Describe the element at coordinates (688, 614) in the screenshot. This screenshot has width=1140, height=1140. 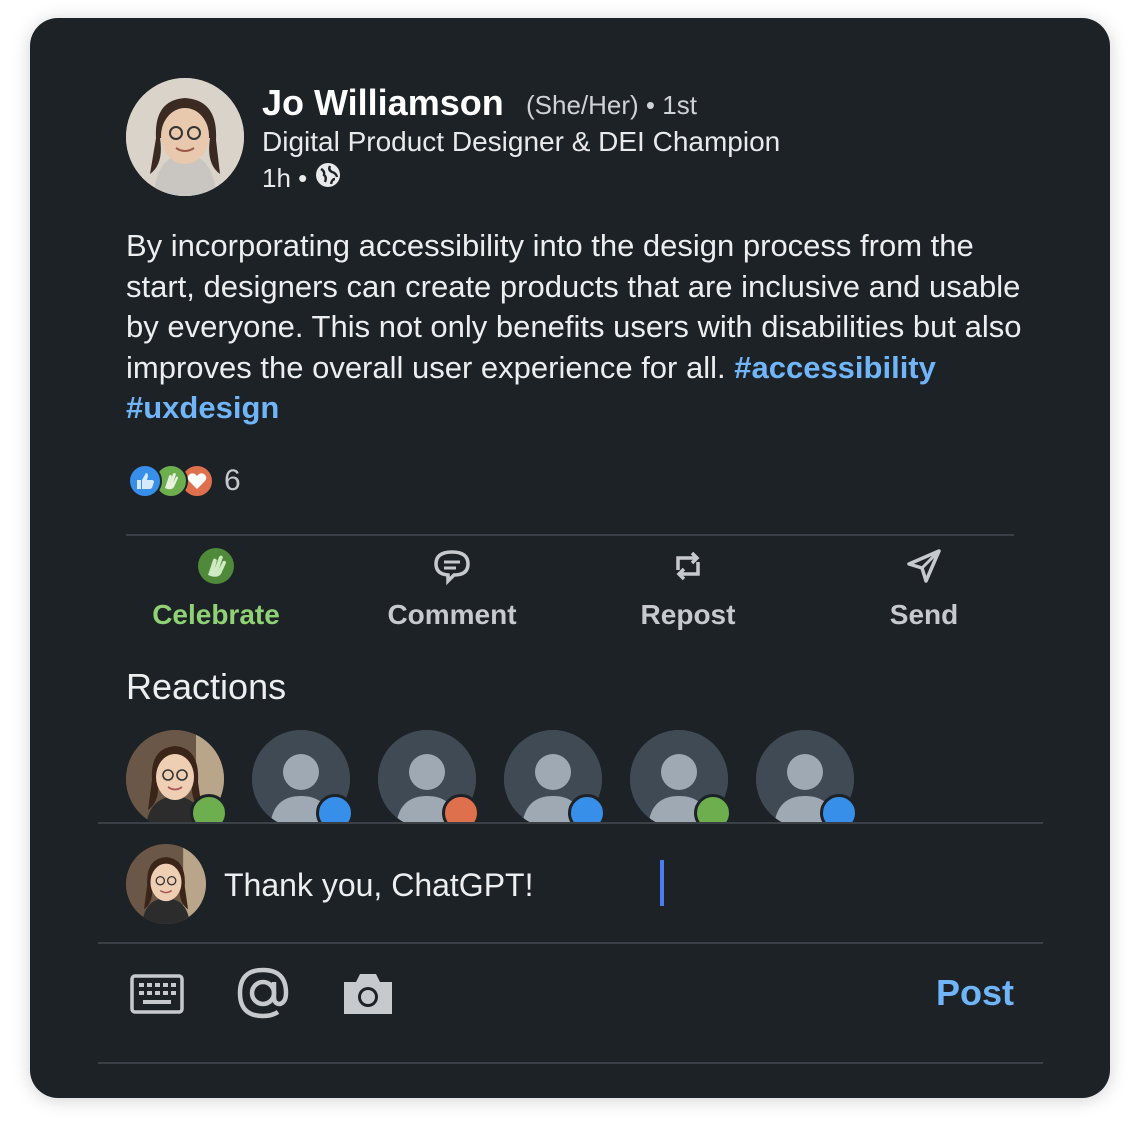
I see `repost-label: Repost` at that location.